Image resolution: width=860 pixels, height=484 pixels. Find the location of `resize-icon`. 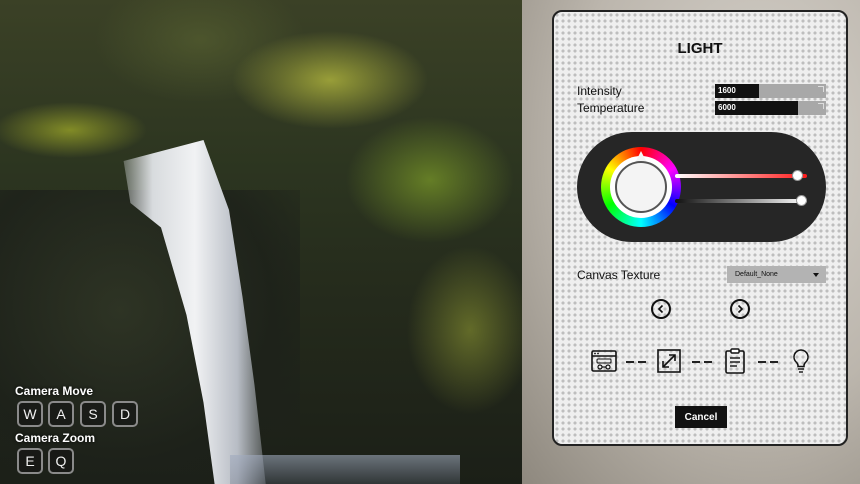

resize-icon is located at coordinates (669, 361).